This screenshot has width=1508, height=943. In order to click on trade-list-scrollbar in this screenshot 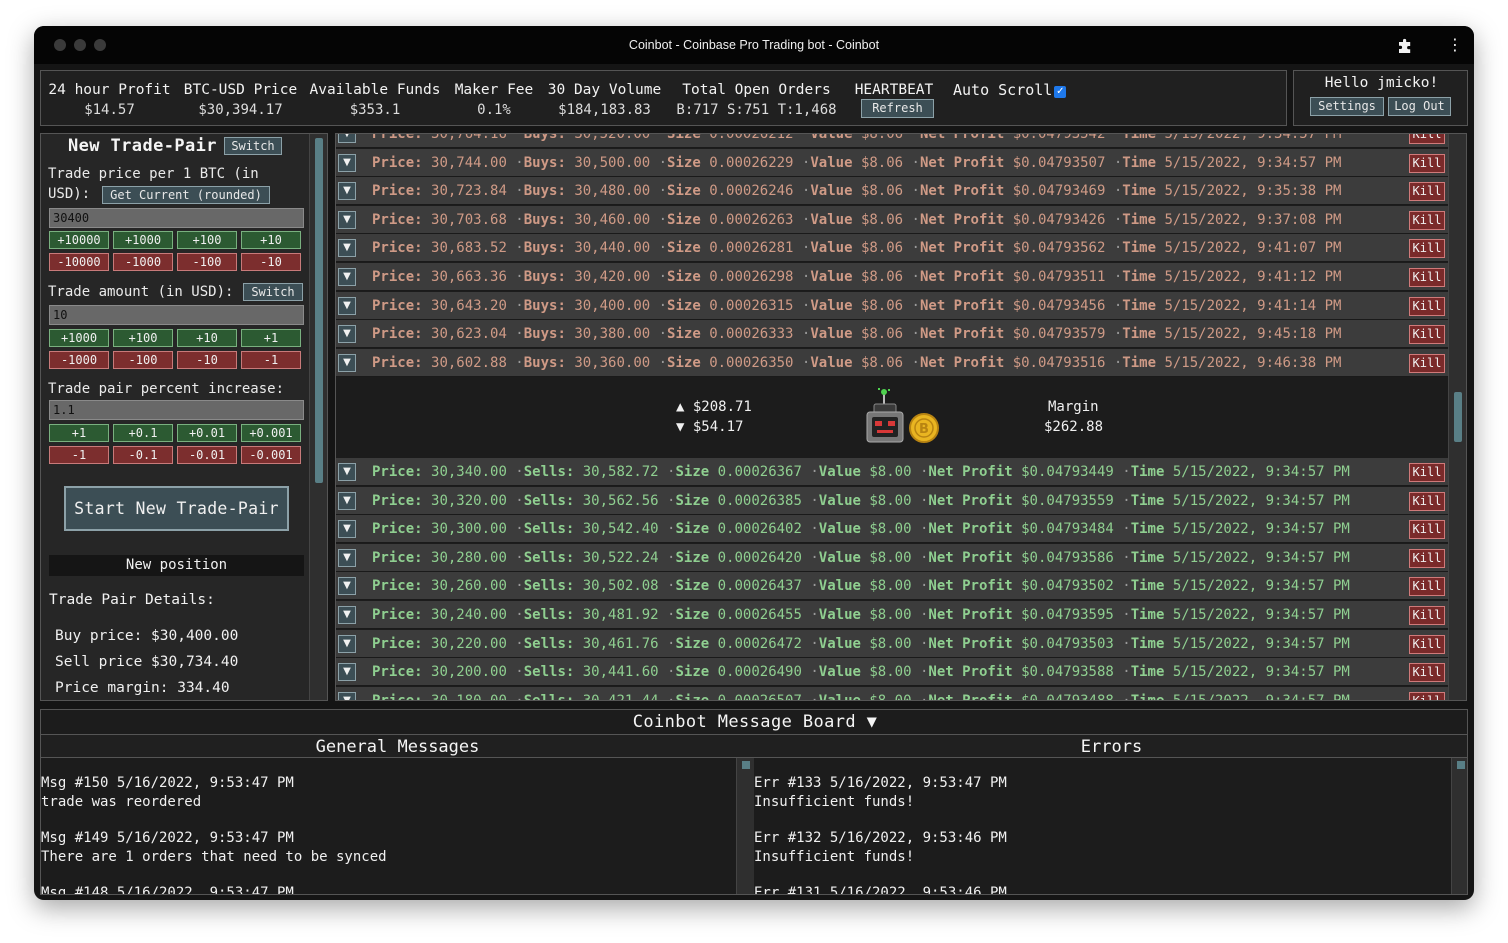, I will do `click(1457, 417)`.